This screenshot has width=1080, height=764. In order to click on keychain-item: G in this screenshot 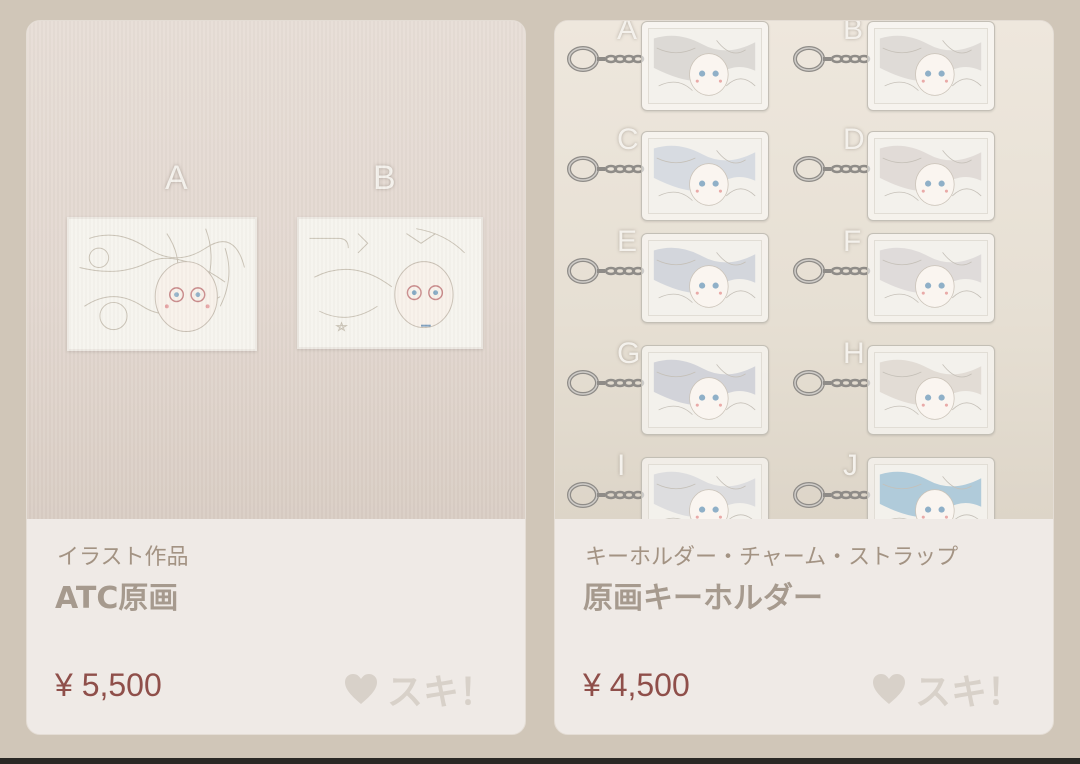, I will do `click(668, 384)`.